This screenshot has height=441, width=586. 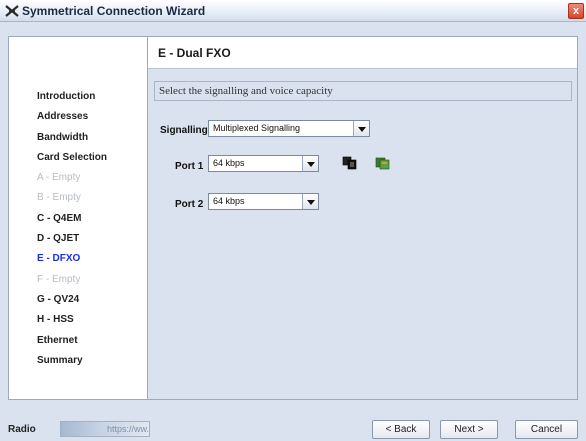 What do you see at coordinates (263, 163) in the screenshot?
I see `port1-select: 64 kbps` at bounding box center [263, 163].